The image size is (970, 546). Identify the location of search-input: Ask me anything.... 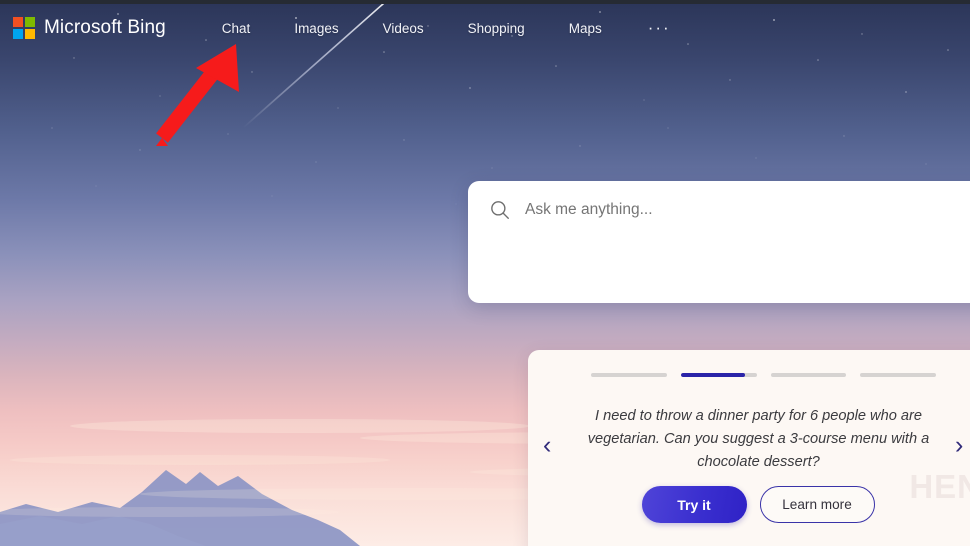
(589, 210).